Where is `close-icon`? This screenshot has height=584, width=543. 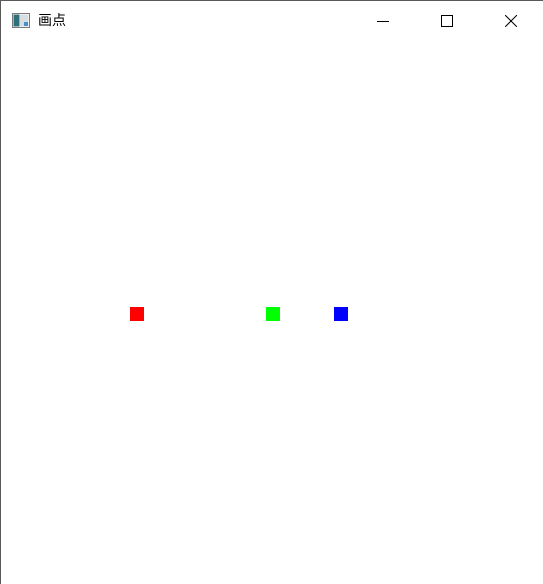 close-icon is located at coordinates (511, 21).